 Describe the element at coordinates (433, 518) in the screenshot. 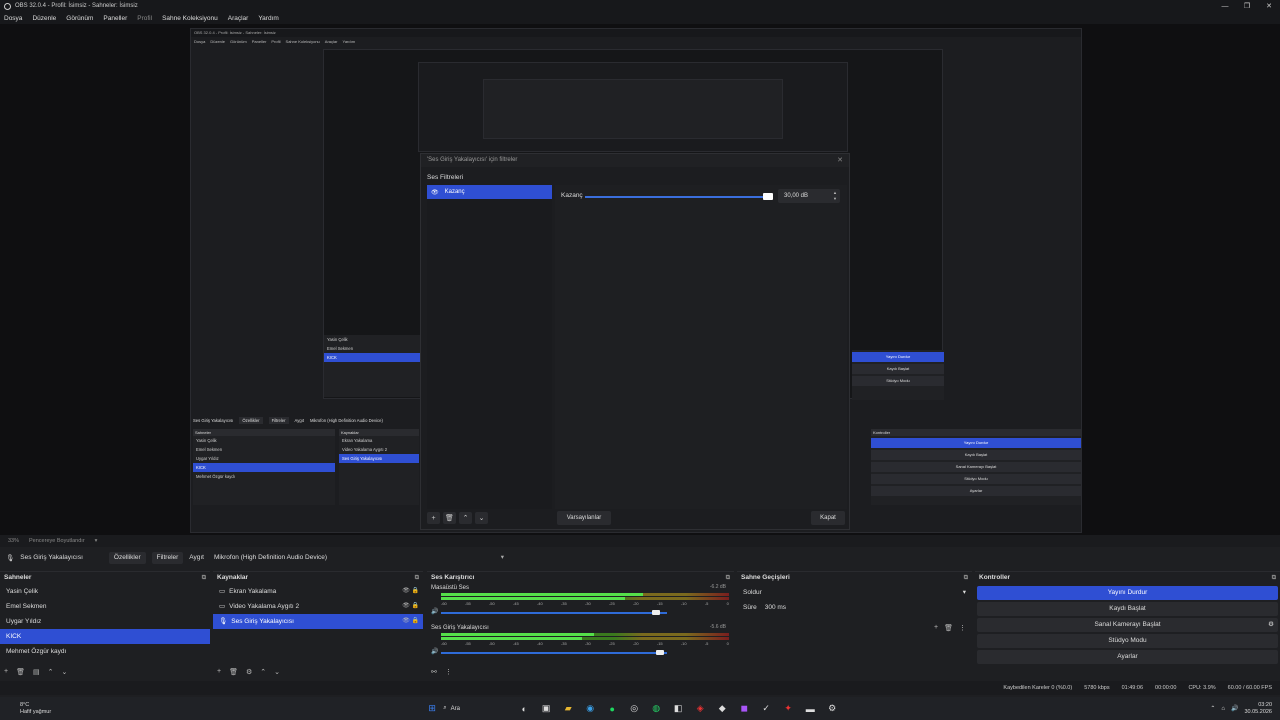

I see `add-filter-icon: +` at that location.